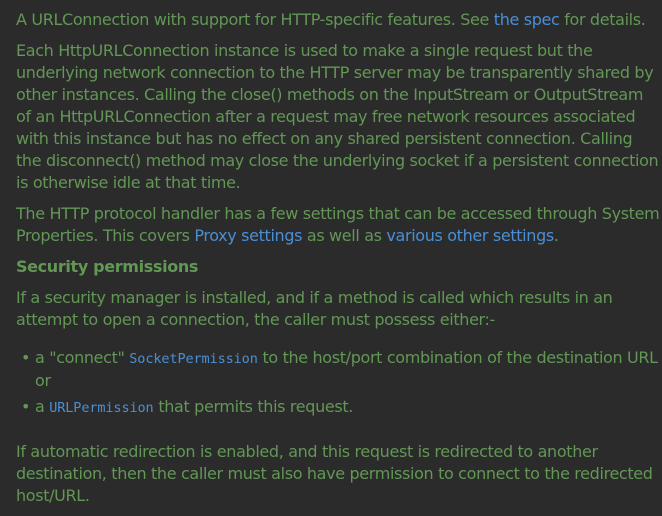 Image resolution: width=662 pixels, height=516 pixels. I want to click on protocol-text-middle: as well as, so click(344, 235).